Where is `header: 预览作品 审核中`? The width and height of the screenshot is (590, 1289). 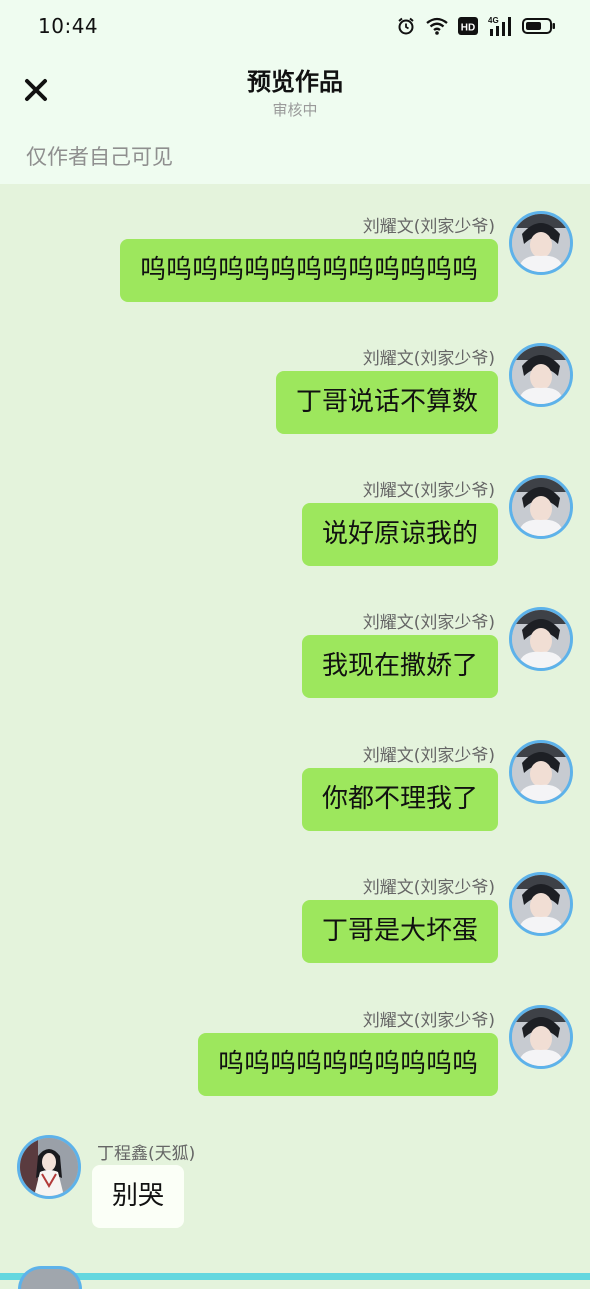
header: 预览作品 审核中 is located at coordinates (295, 92).